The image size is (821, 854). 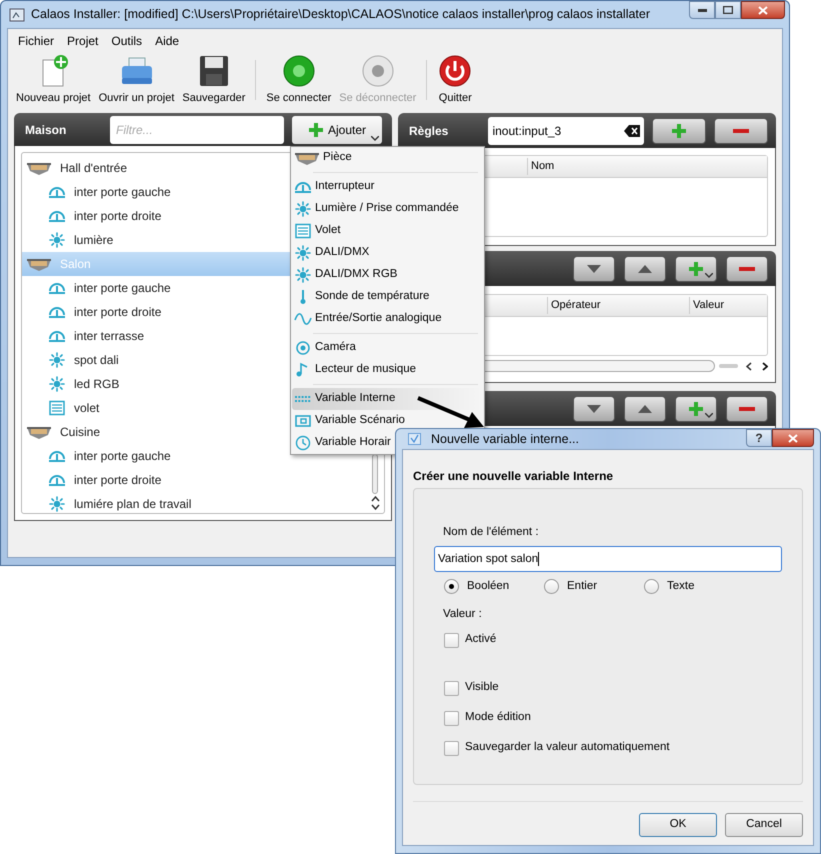 I want to click on field-label: Valeur :, so click(x=463, y=614).